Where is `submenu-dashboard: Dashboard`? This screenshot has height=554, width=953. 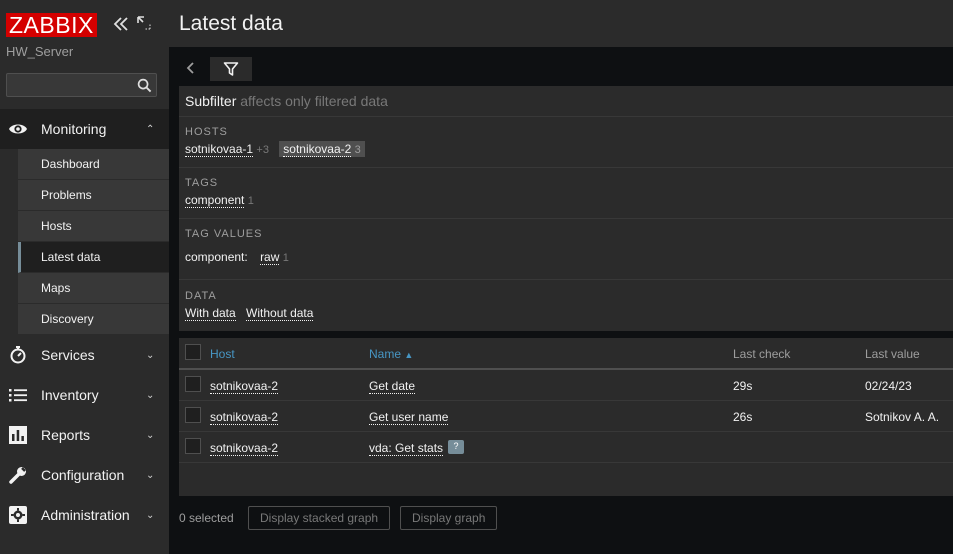 submenu-dashboard: Dashboard is located at coordinates (93, 164).